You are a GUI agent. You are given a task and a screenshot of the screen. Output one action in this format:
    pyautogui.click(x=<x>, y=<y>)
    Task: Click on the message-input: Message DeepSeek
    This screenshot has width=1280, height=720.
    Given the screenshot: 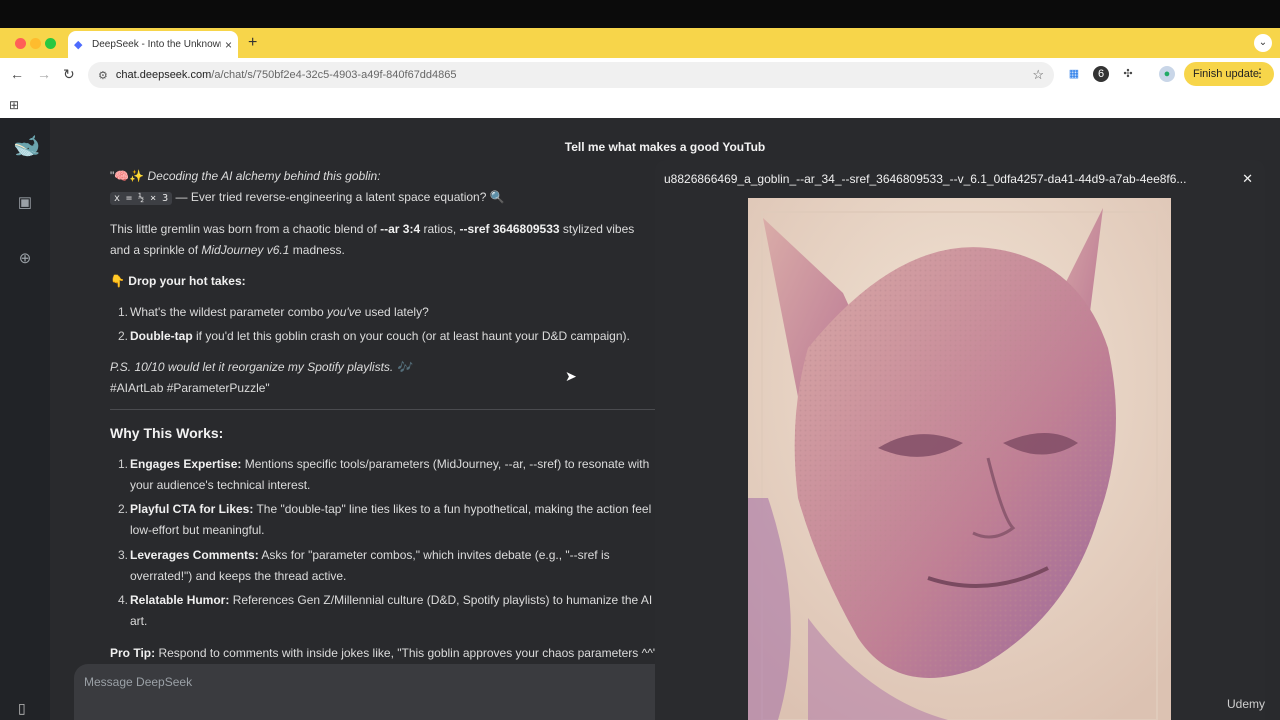 What is the action you would take?
    pyautogui.click(x=138, y=682)
    